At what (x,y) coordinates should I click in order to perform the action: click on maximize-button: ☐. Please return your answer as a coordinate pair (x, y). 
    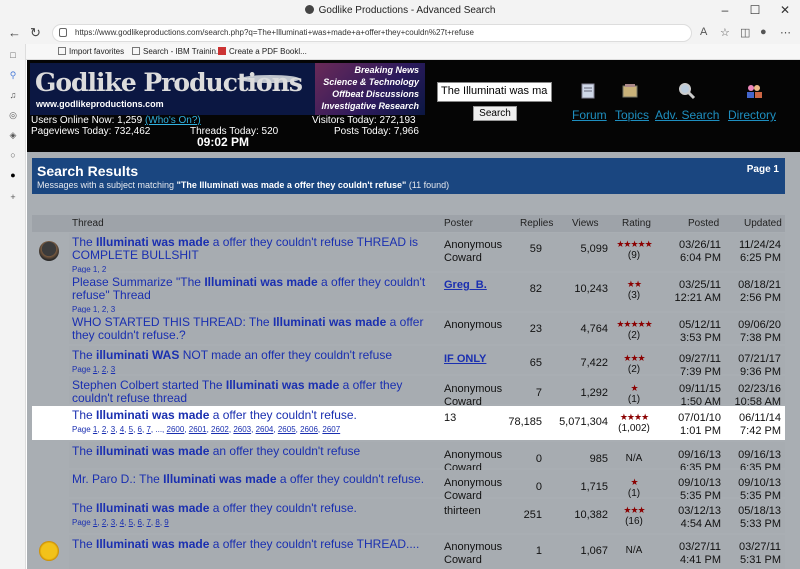
    Looking at the image, I should click on (755, 10).